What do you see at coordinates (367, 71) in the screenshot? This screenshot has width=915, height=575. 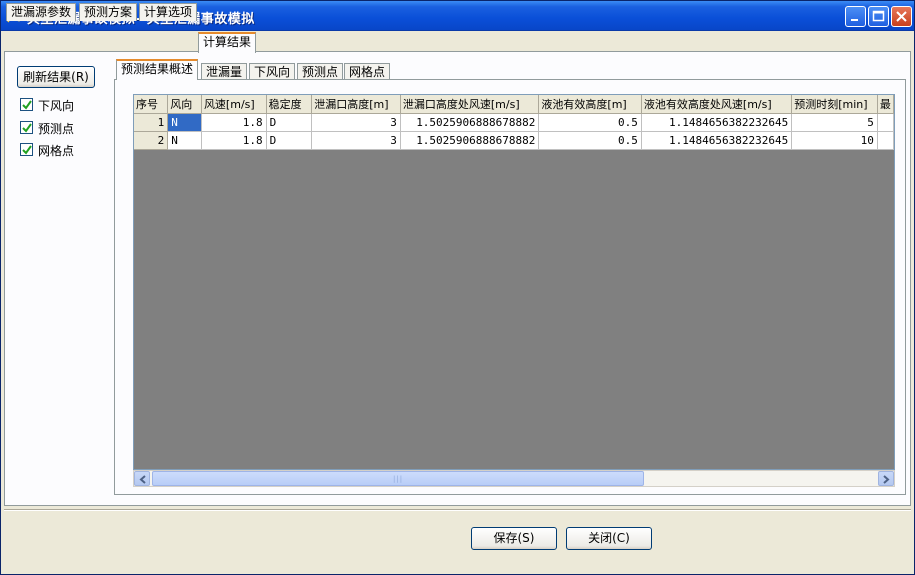 I see `subtab-grid-point: 网格点` at bounding box center [367, 71].